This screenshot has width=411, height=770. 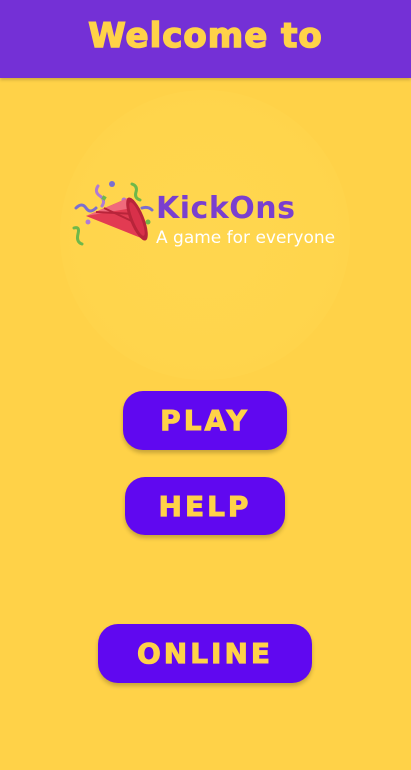 What do you see at coordinates (205, 36) in the screenshot?
I see `page-title: Welcome to` at bounding box center [205, 36].